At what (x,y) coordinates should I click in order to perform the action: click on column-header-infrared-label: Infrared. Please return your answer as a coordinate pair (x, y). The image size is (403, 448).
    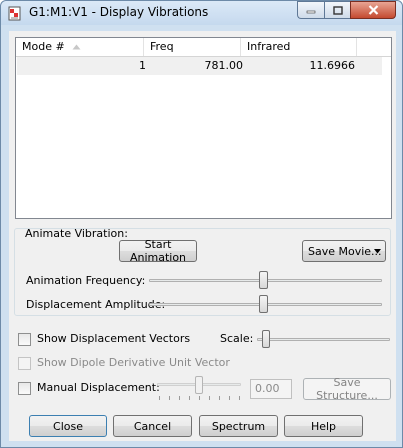
    Looking at the image, I should click on (269, 46).